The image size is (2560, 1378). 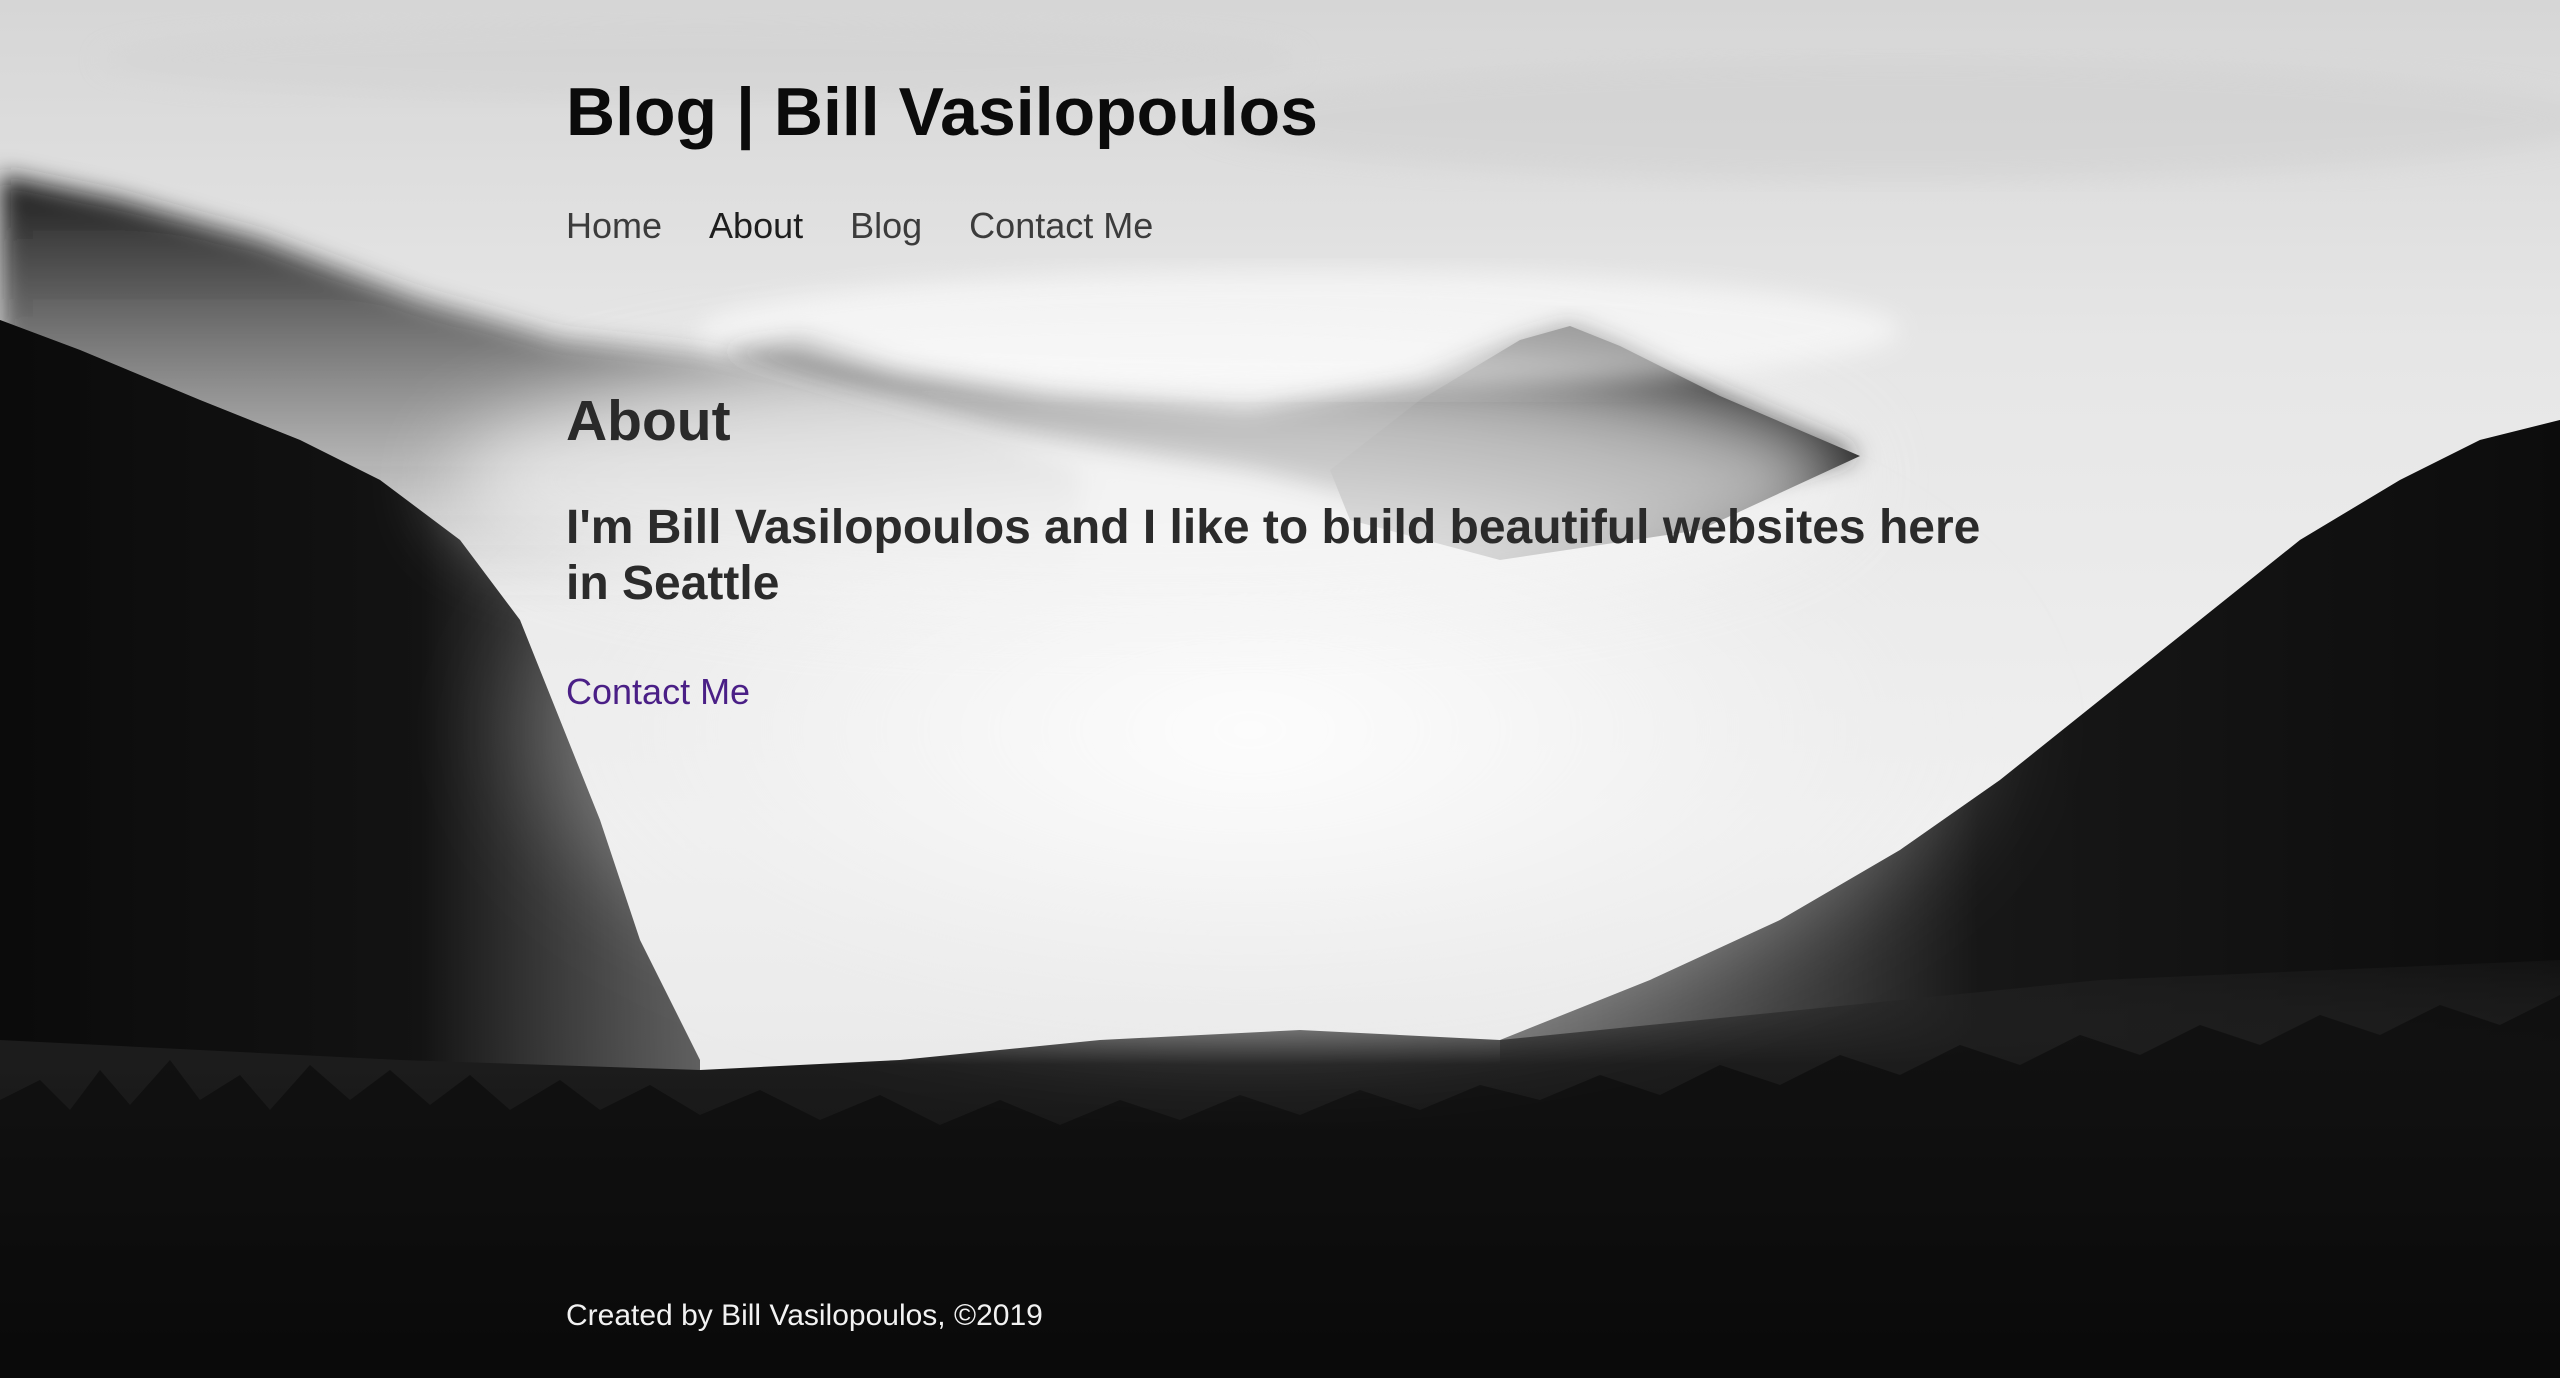 What do you see at coordinates (648, 421) in the screenshot?
I see `page-heading: About` at bounding box center [648, 421].